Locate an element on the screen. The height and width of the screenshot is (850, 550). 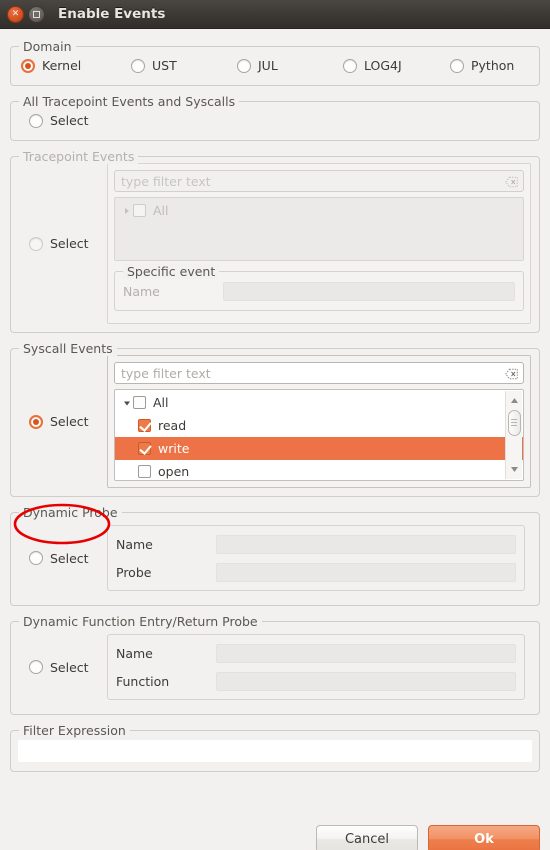
dynamic-probe-name-label: Name is located at coordinates (134, 544).